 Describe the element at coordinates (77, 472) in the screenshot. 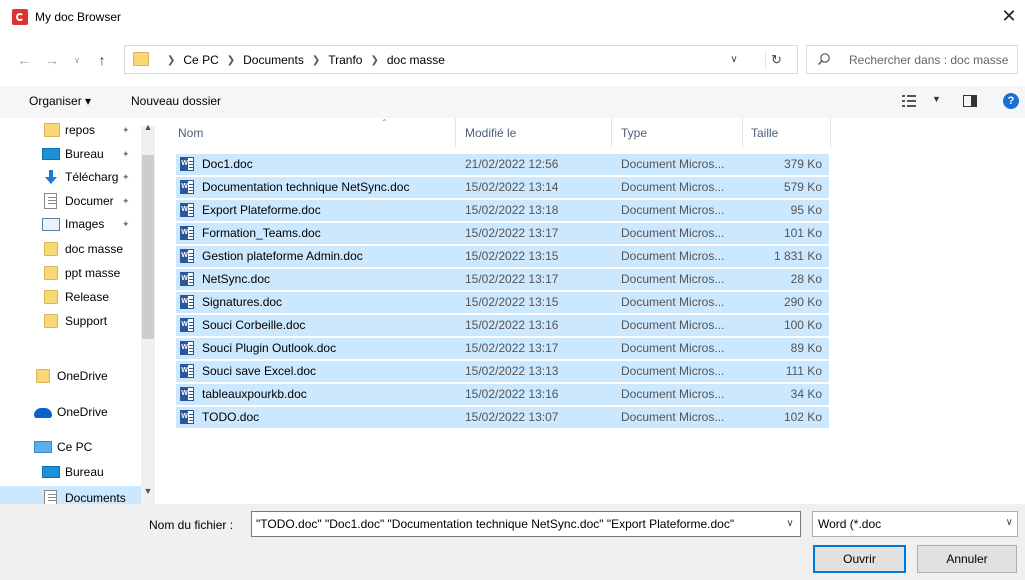

I see `sidebar-item-bureau-pc: Bureau` at that location.